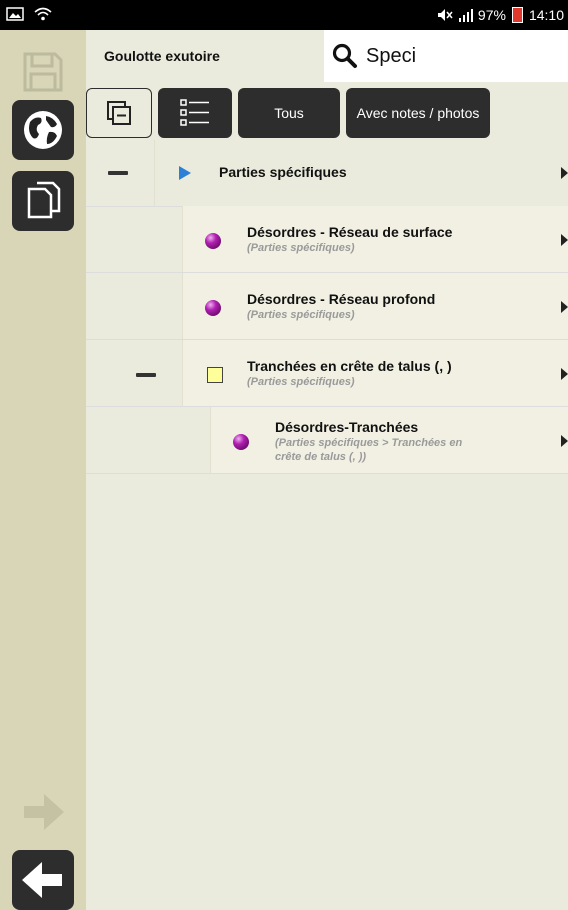 This screenshot has height=910, width=568. I want to click on tree-item-title: Désordres - Réseau de surface, so click(350, 232).